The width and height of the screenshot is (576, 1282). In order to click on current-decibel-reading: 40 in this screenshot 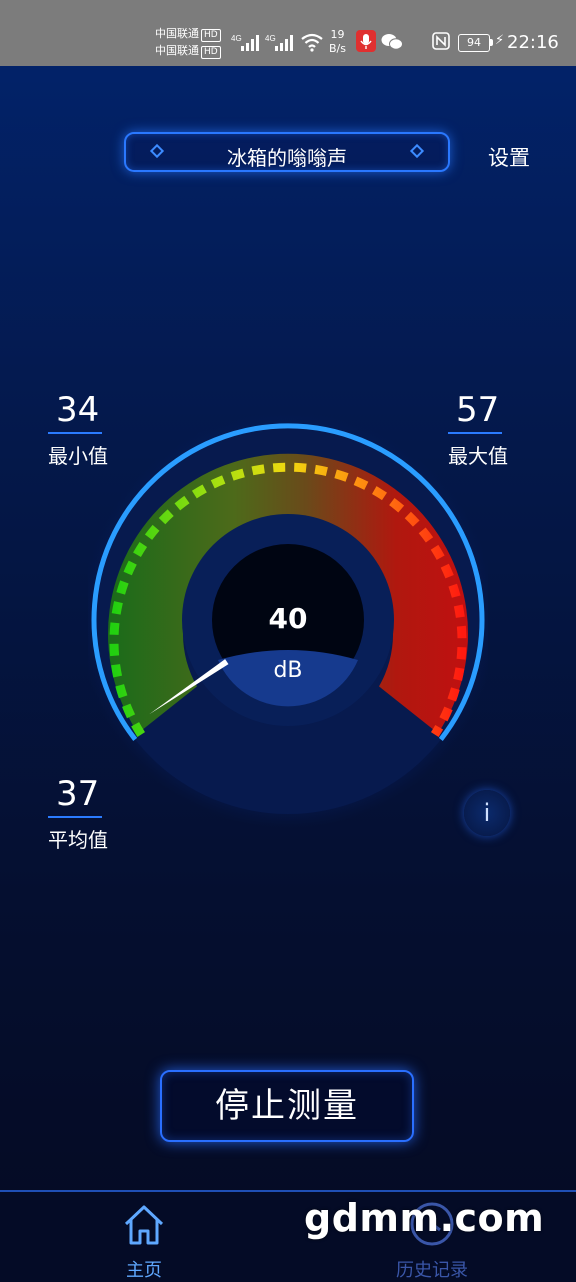, I will do `click(288, 618)`.